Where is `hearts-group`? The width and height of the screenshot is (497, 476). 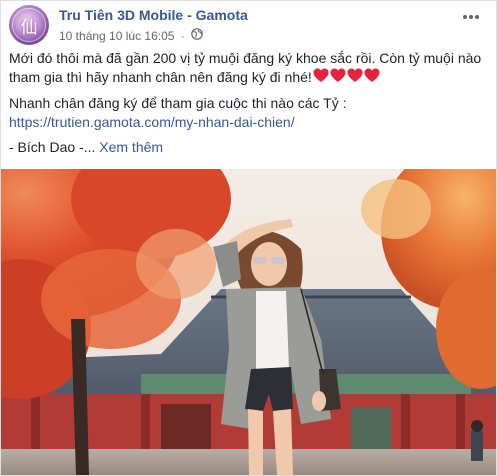 hearts-group is located at coordinates (346, 78).